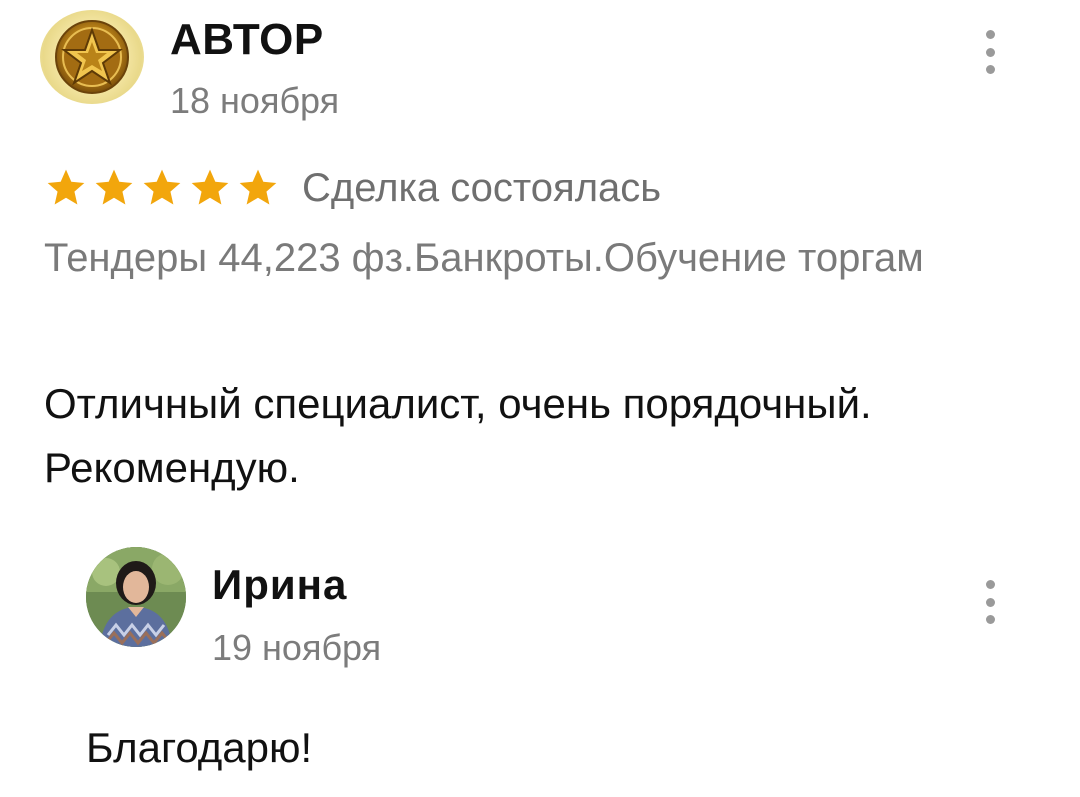 This screenshot has height=797, width=1080. Describe the element at coordinates (297, 647) in the screenshot. I see `reply-date: 19 ноября` at that location.